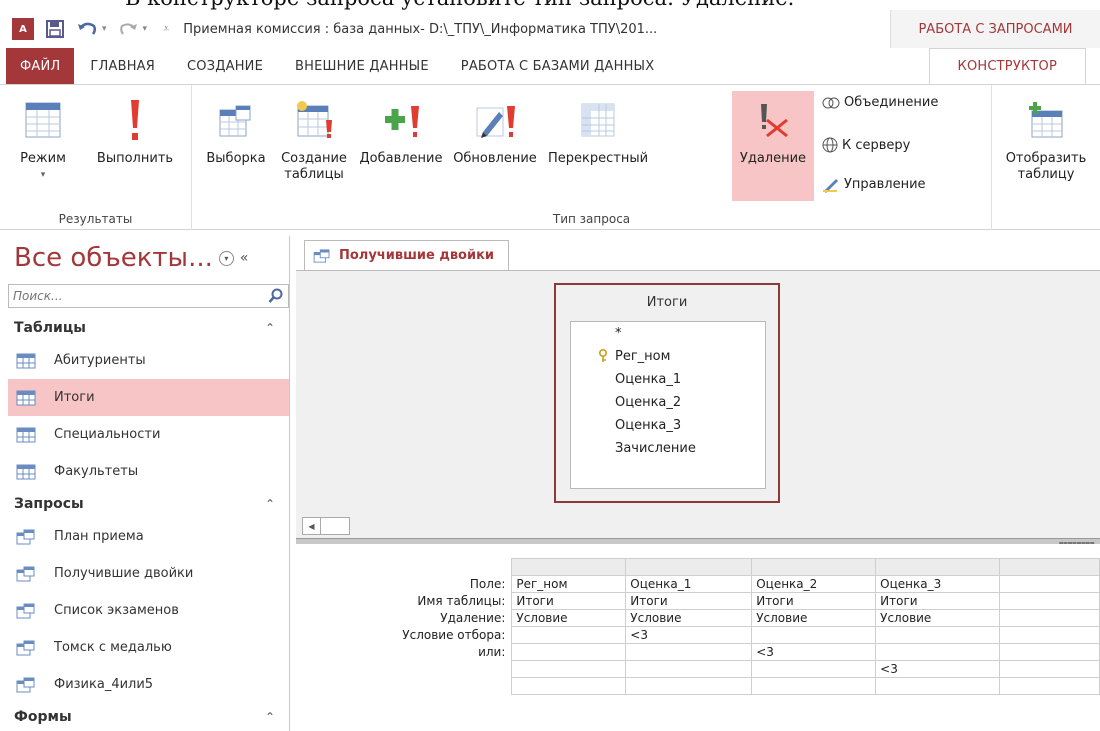 The image size is (1100, 731). What do you see at coordinates (668, 402) in the screenshot?
I see `field-item: Оценка_2` at bounding box center [668, 402].